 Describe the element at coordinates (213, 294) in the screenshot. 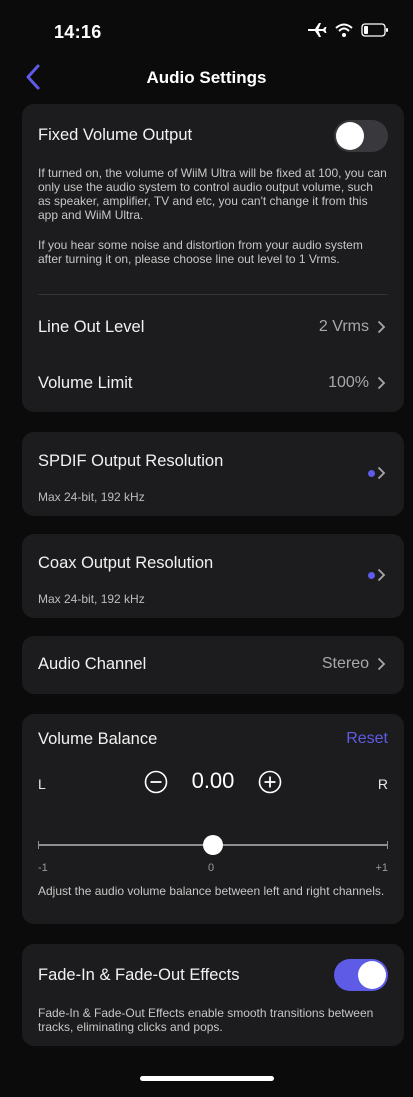

I see `divider` at that location.